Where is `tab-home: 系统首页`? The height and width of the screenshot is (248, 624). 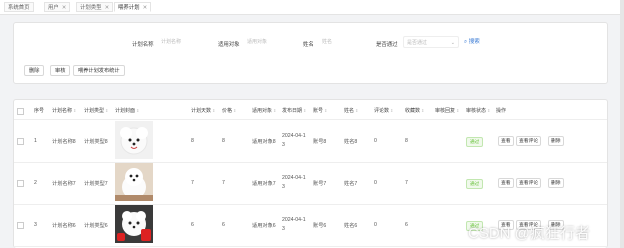 tab-home: 系统首页 is located at coordinates (19, 7).